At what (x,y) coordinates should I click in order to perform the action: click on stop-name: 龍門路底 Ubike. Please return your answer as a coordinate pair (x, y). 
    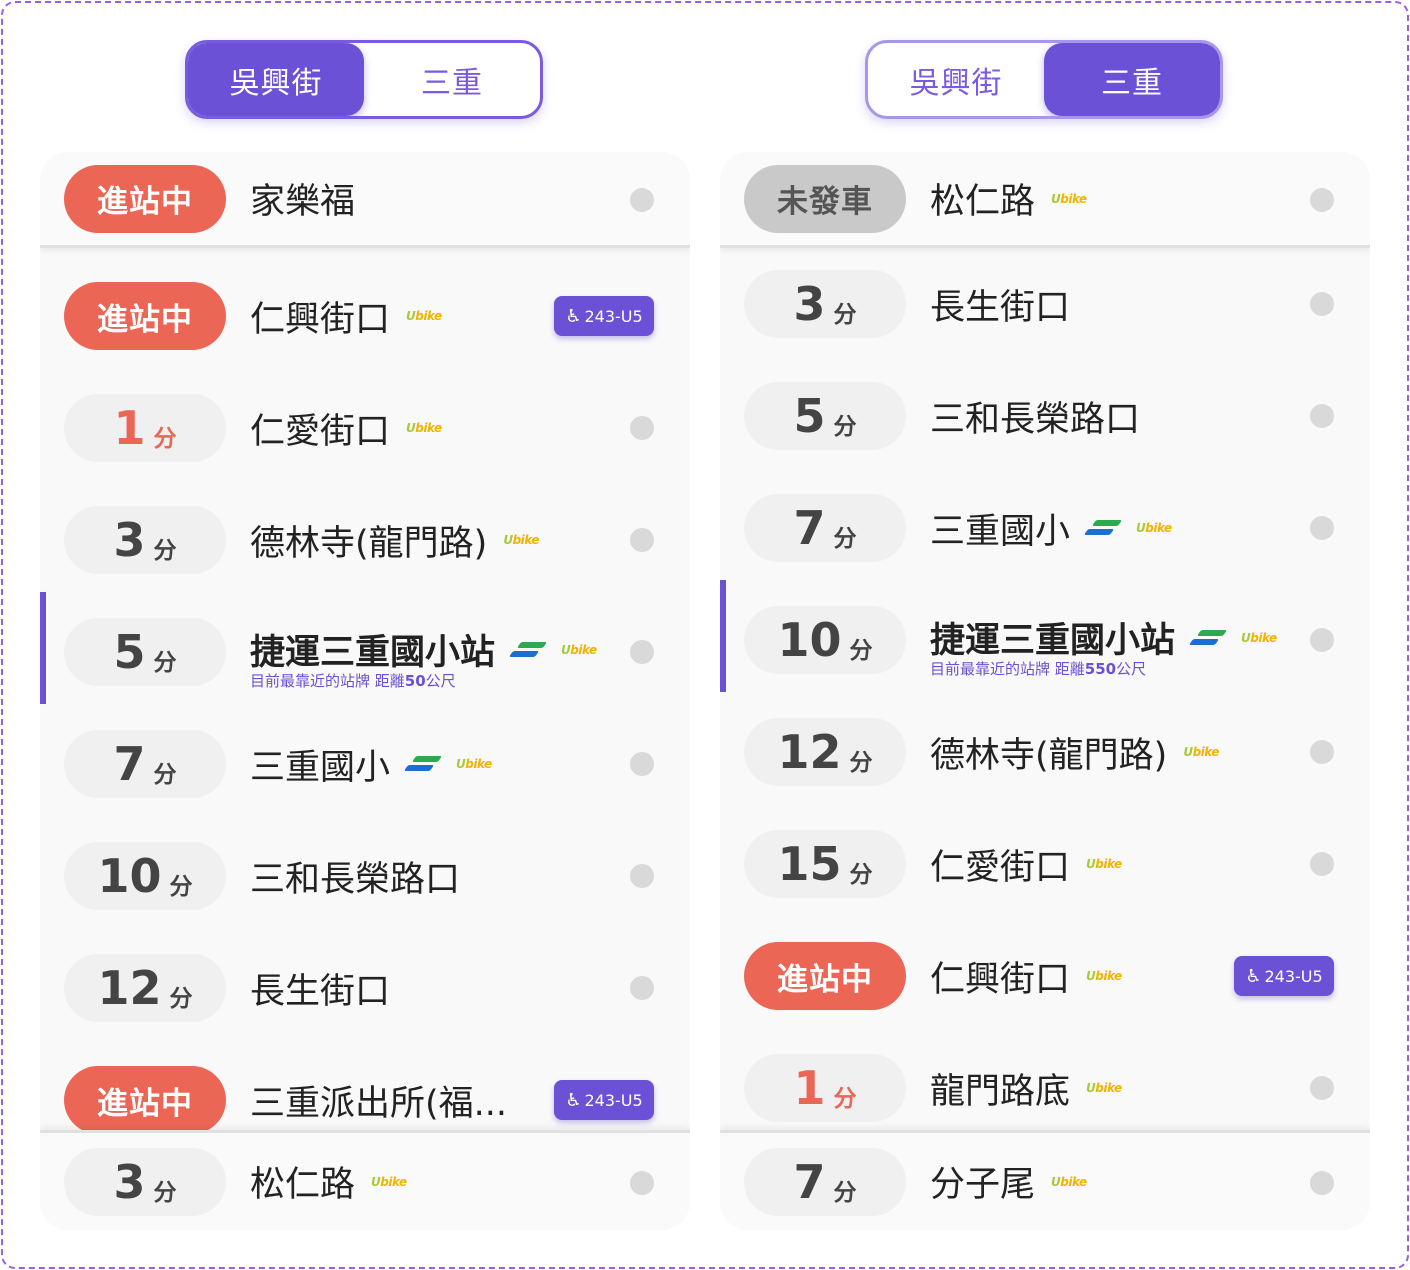
    Looking at the image, I should click on (1026, 1091).